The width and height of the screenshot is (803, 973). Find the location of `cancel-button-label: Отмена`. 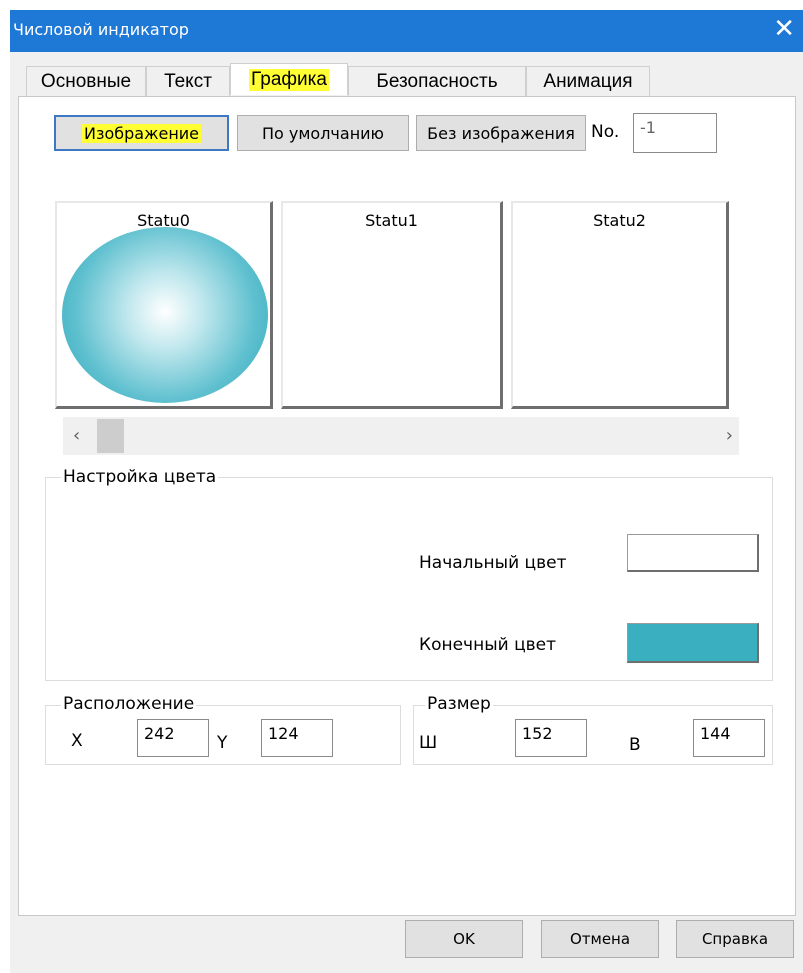

cancel-button-label: Отмена is located at coordinates (600, 939).